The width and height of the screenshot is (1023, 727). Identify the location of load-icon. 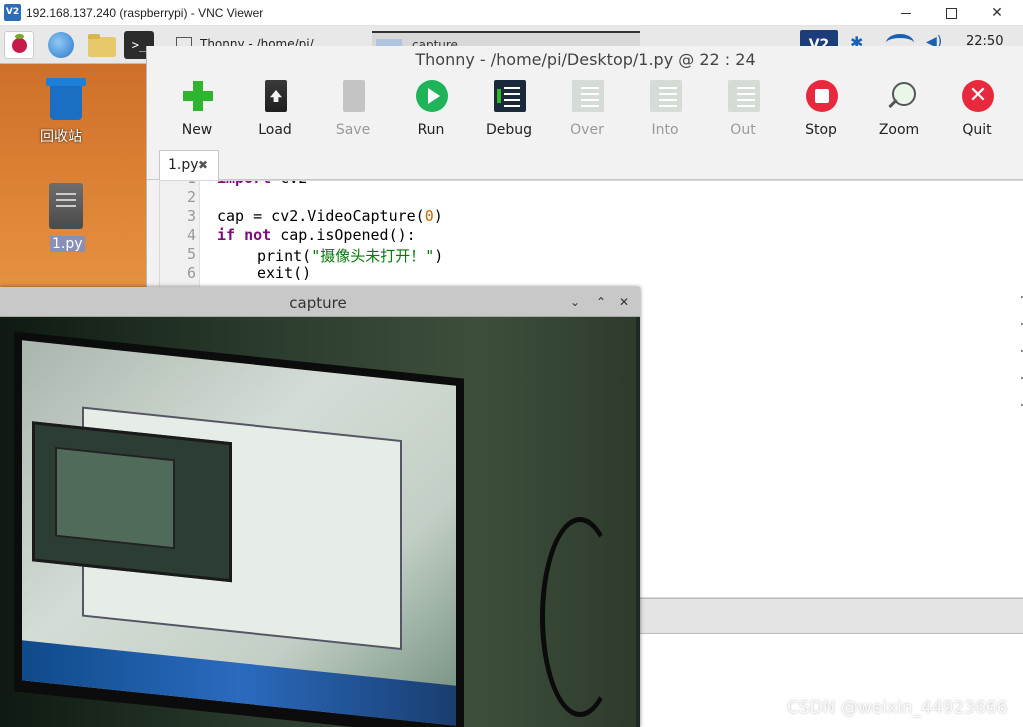
(276, 96).